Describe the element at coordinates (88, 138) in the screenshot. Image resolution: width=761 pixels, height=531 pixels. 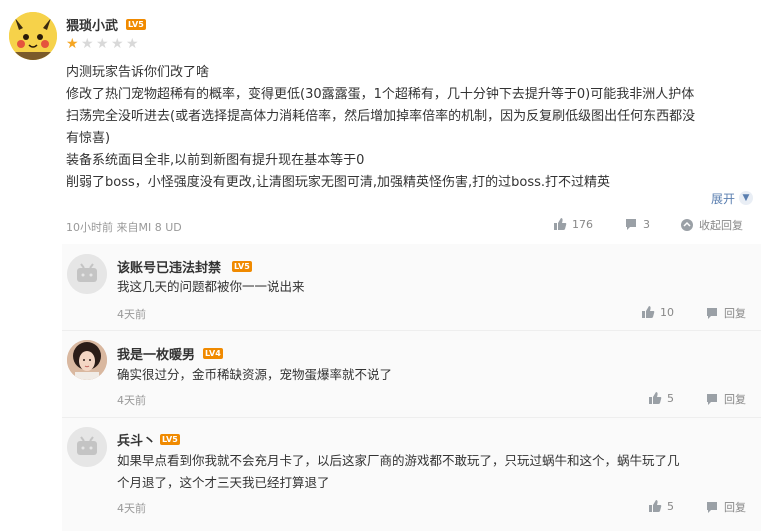
I see `comment-line: 有惊喜)` at that location.